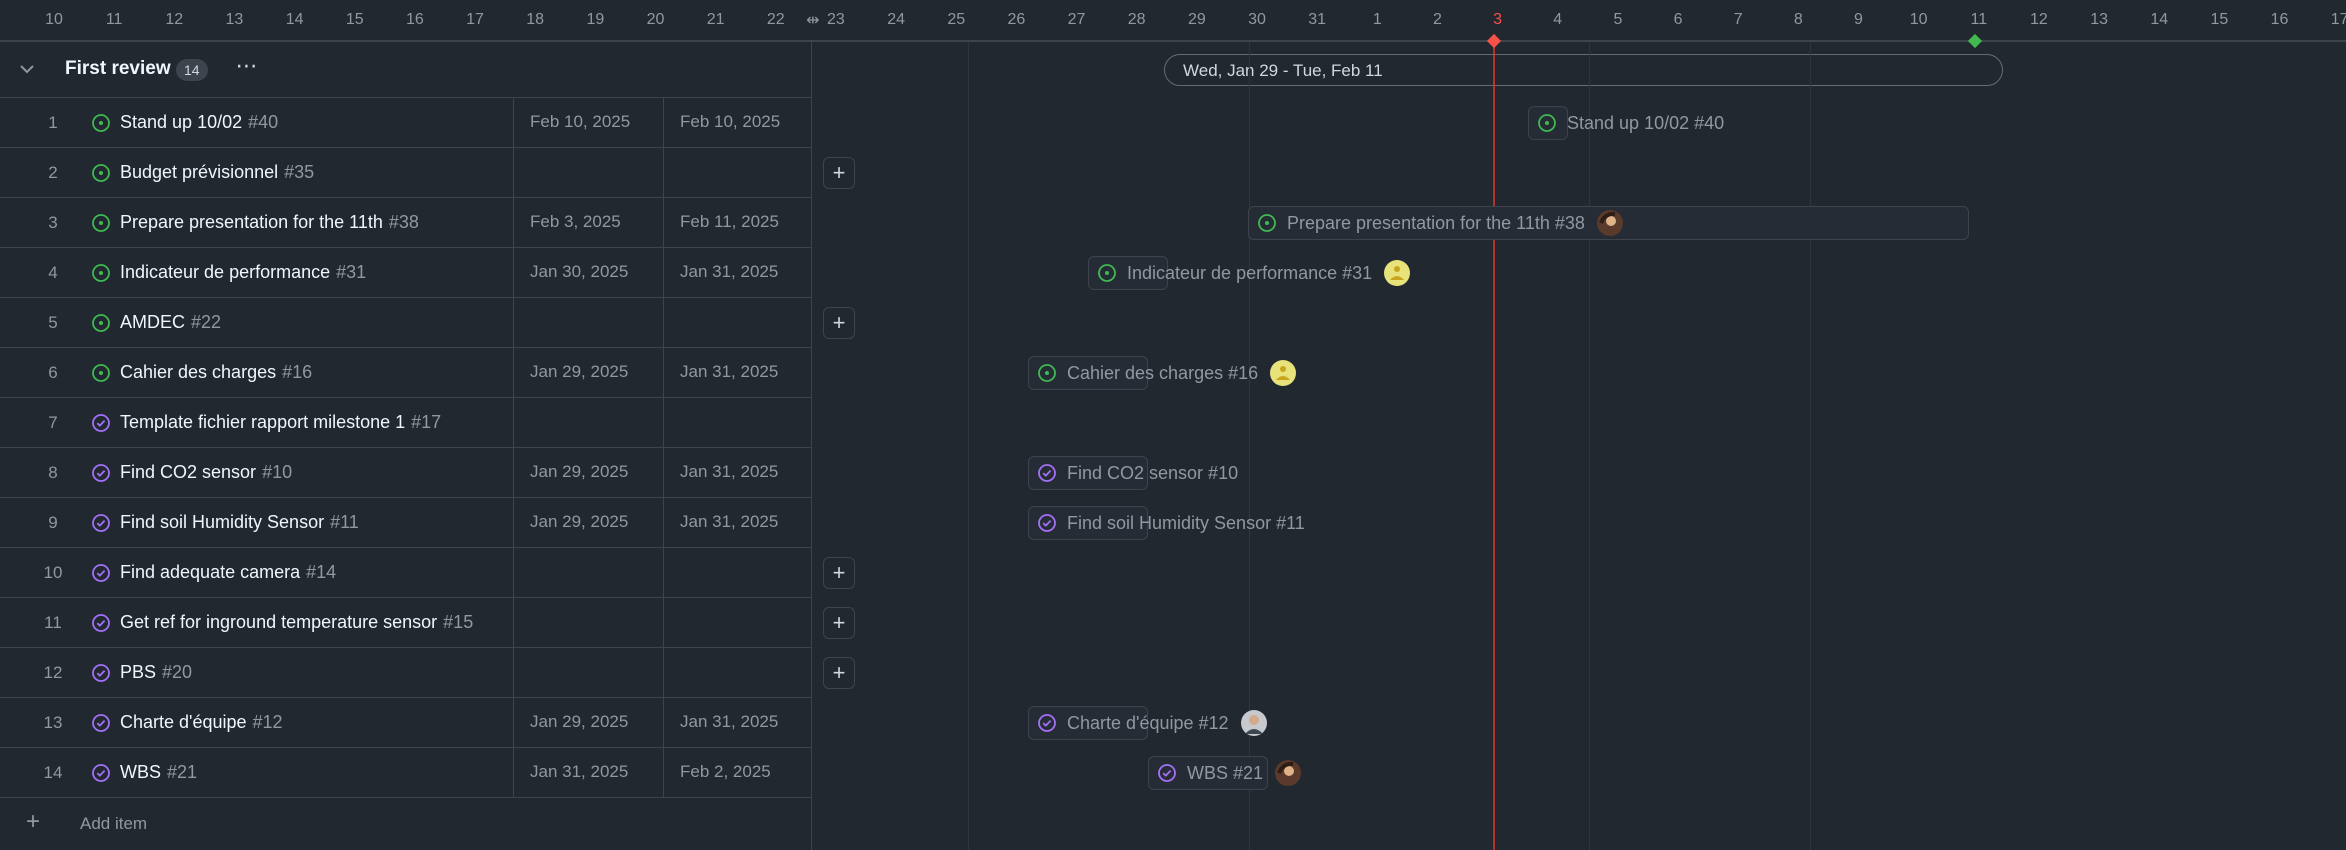 The image size is (2346, 850). I want to click on row-title-text: Get ref for inground temperature sensor, so click(278, 622).